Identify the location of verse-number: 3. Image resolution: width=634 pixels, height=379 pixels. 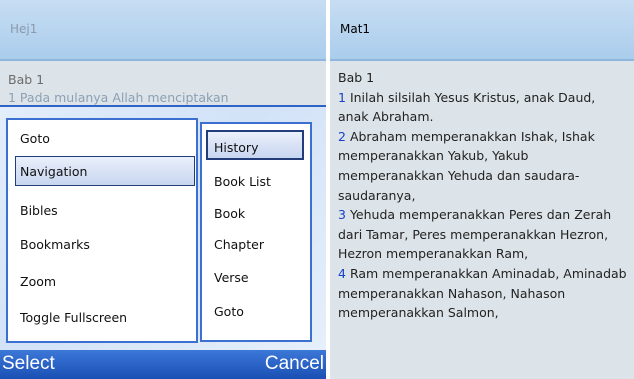
(342, 215).